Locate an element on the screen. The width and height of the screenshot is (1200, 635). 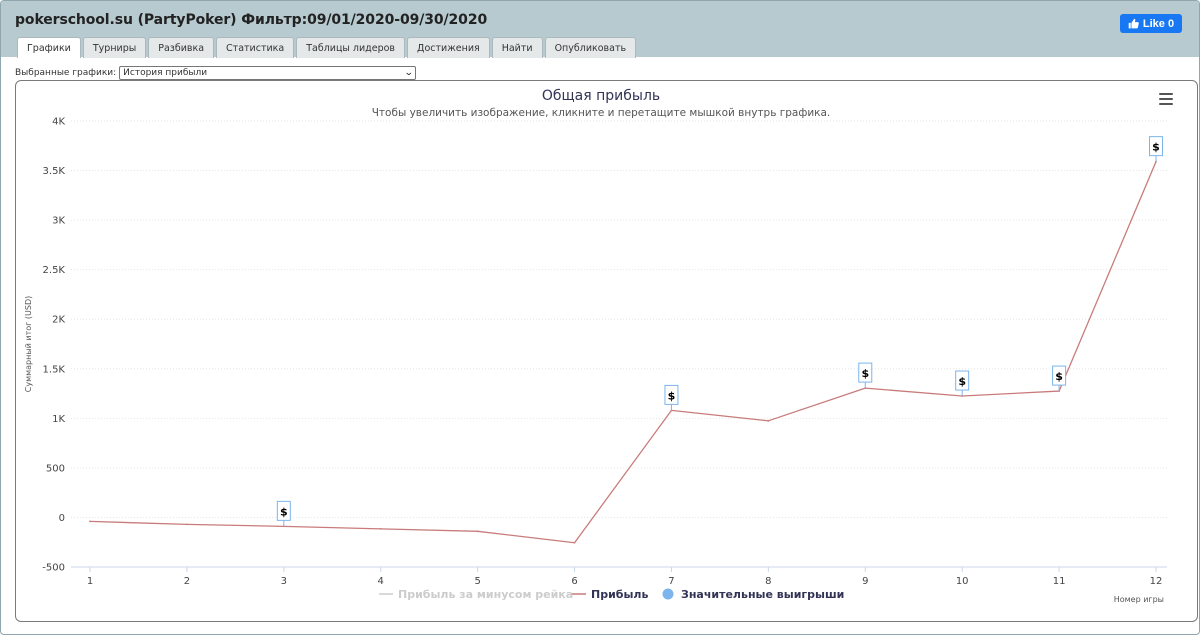
x-tick-label: 1 is located at coordinates (90, 581).